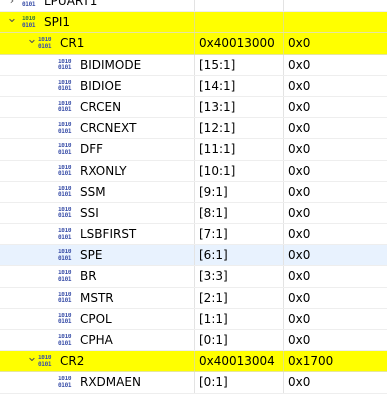  I want to click on tree-row-cr1: ⌄ 1010 0101 CR1 0x40013000 0x0, so click(193, 44).